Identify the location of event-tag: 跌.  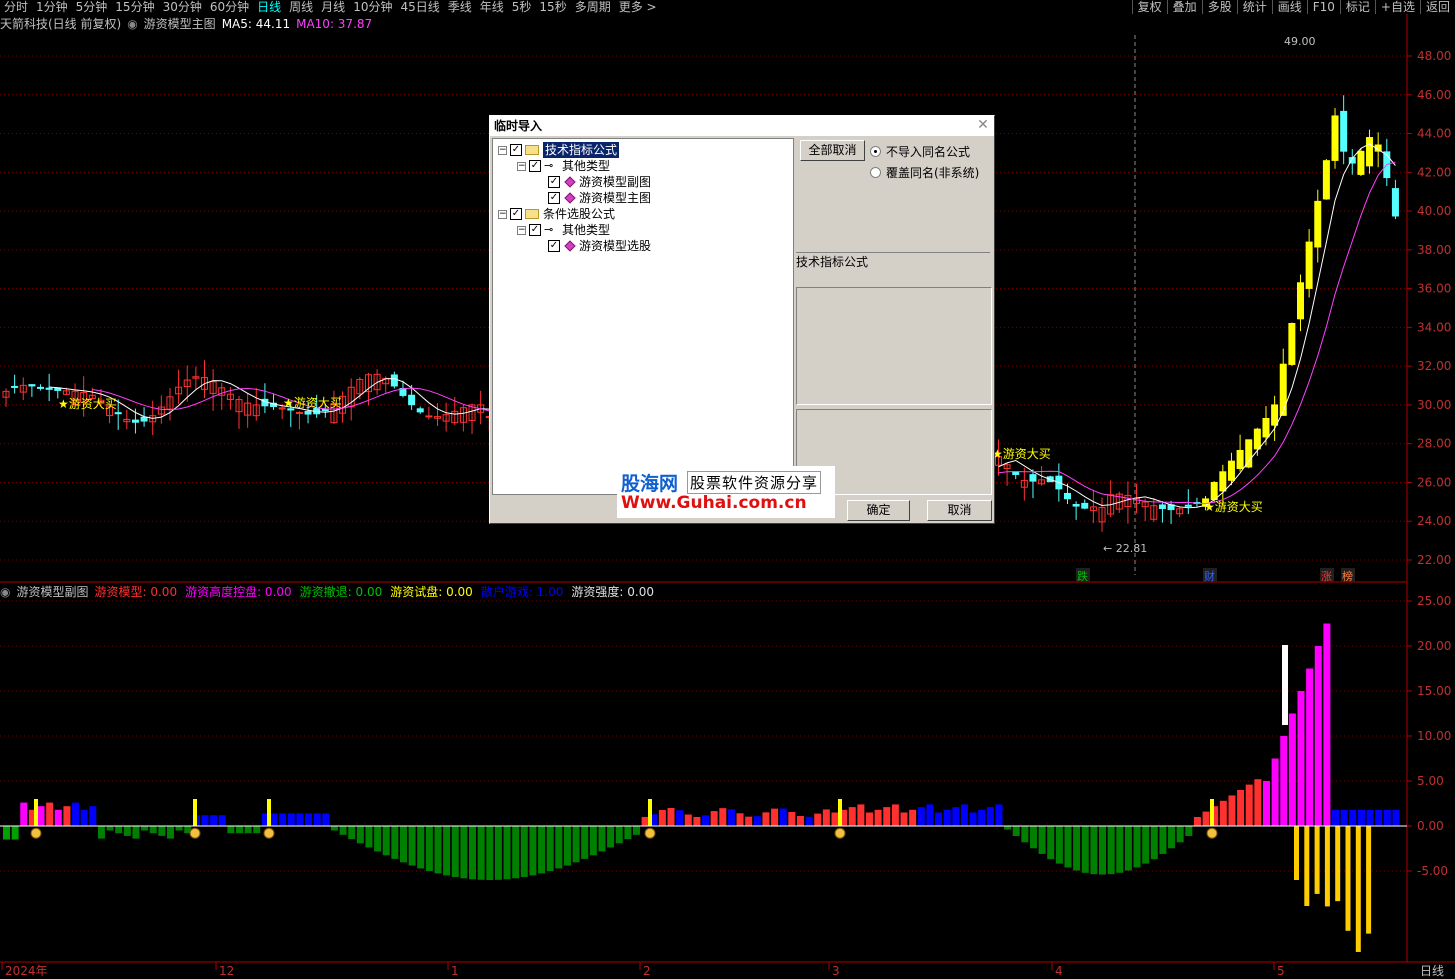
(1082, 576).